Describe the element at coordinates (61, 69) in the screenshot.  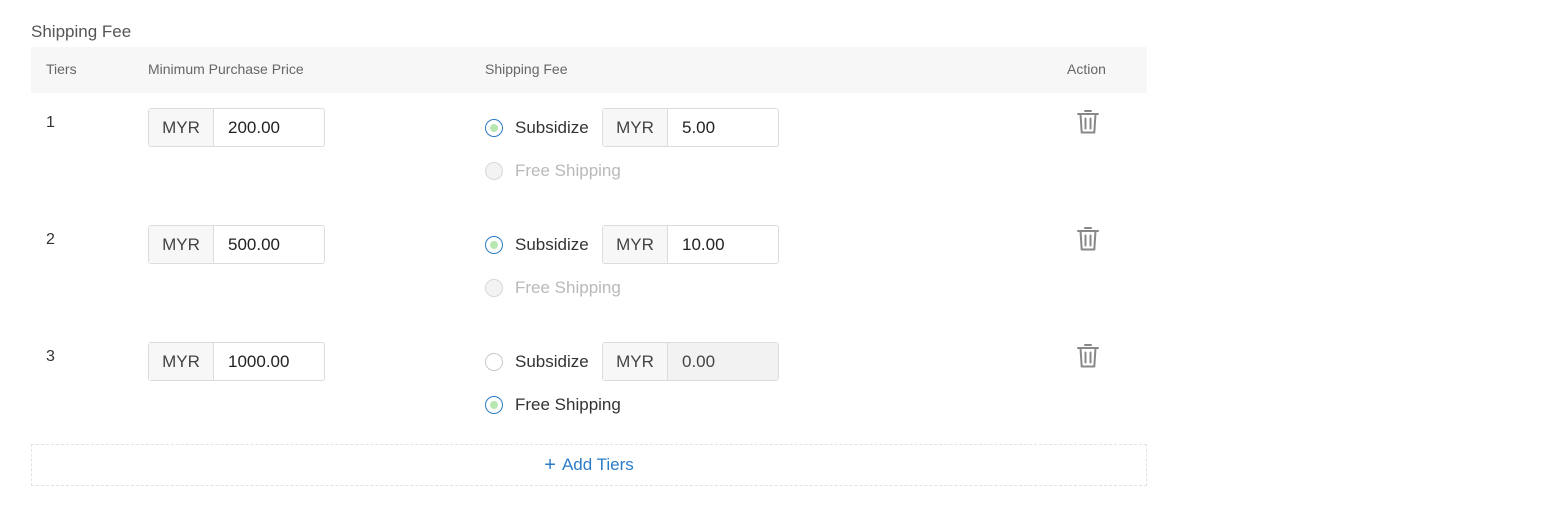
I see `column-header-tiers: Tiers` at that location.